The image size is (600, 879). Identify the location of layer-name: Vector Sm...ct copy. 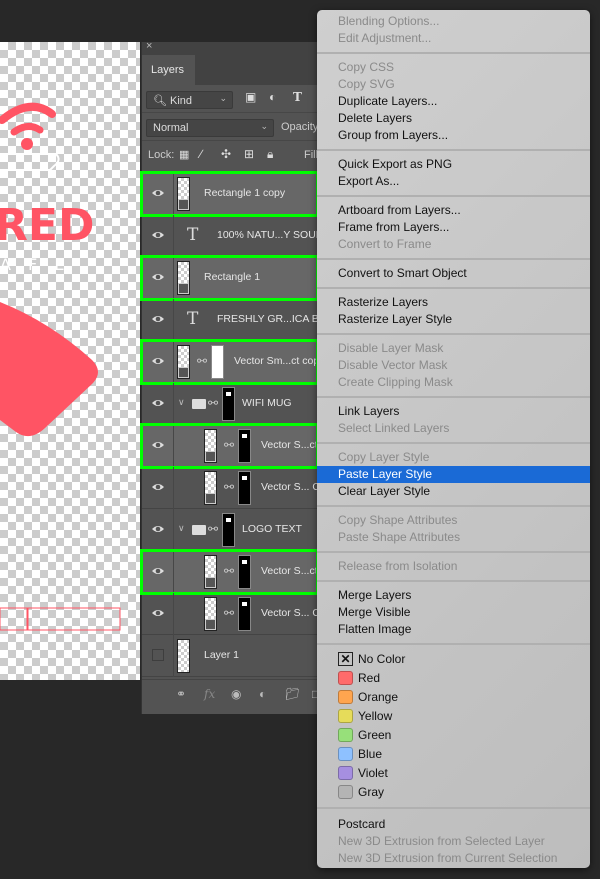
(279, 361).